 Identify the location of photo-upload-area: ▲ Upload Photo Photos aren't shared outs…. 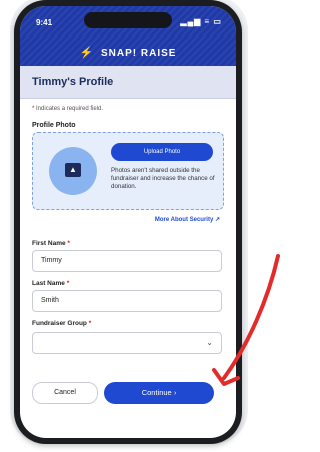
(128, 171).